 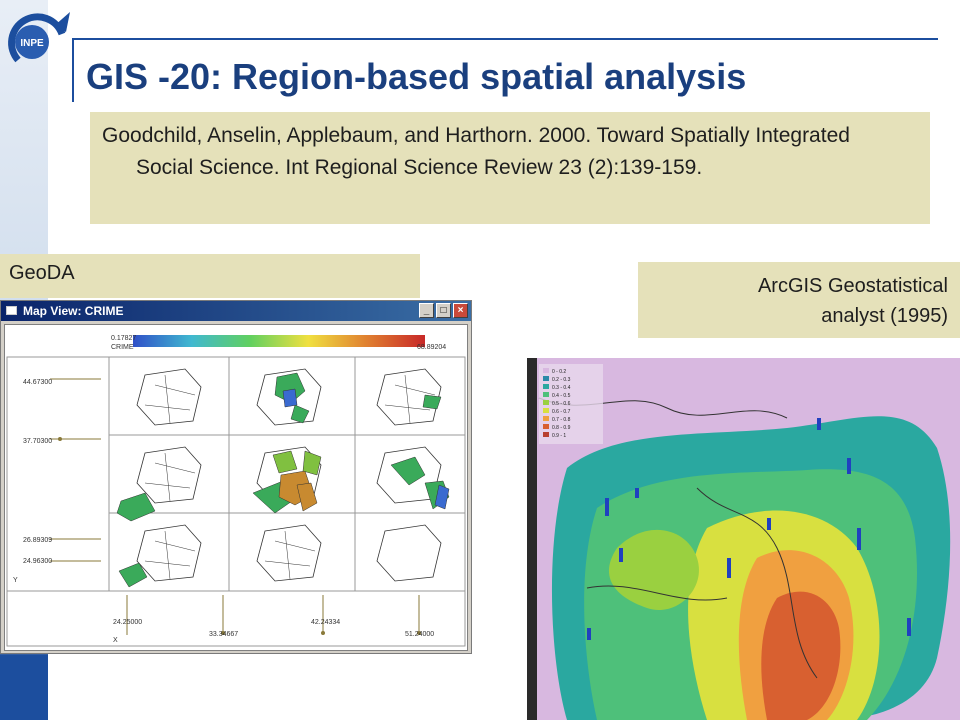 What do you see at coordinates (561, 380) in the screenshot?
I see `arc-legend-2: 0.2 - 0.3` at bounding box center [561, 380].